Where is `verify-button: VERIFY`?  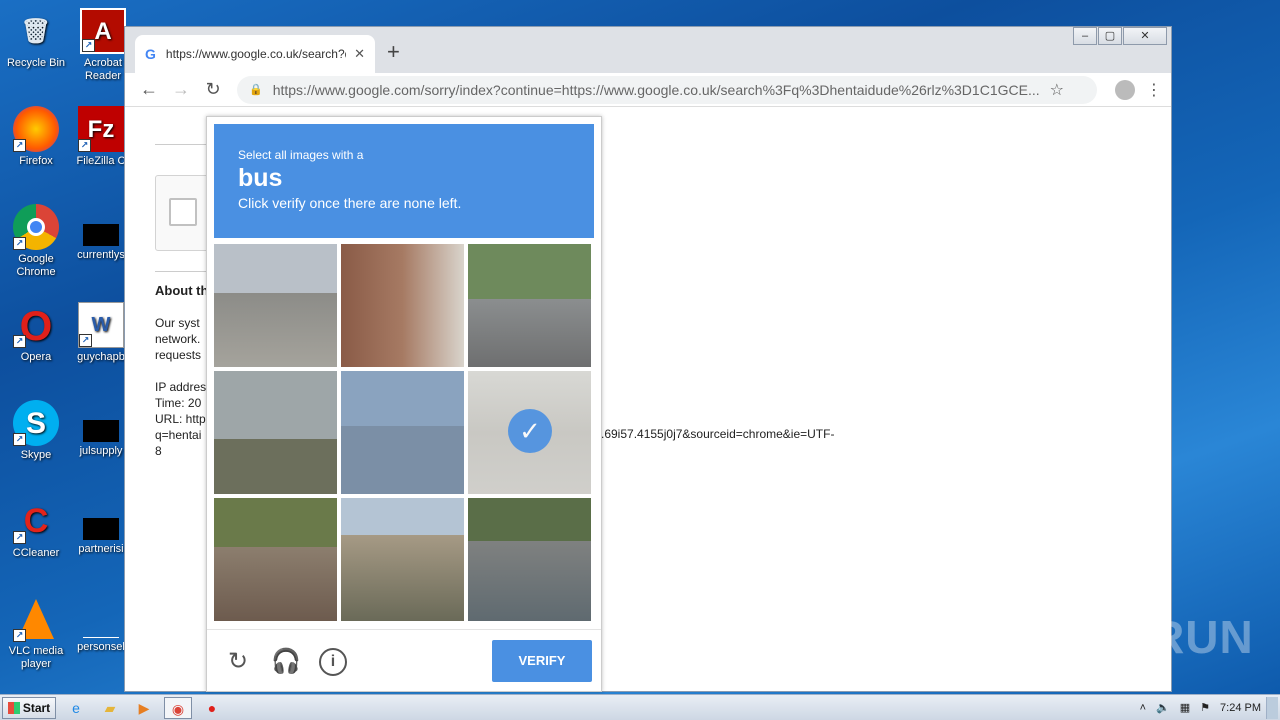
verify-button: VERIFY is located at coordinates (542, 661).